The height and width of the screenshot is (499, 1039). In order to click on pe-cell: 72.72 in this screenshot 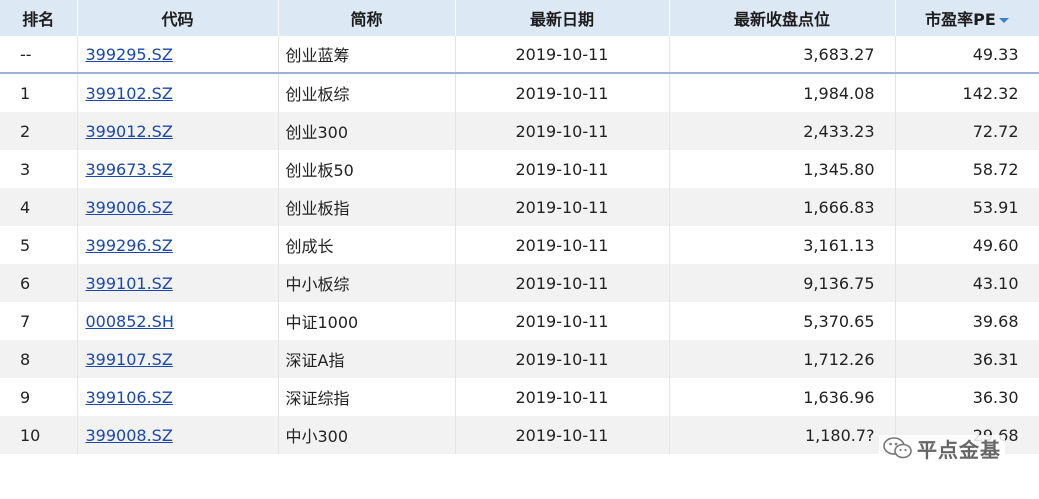, I will do `click(967, 131)`.